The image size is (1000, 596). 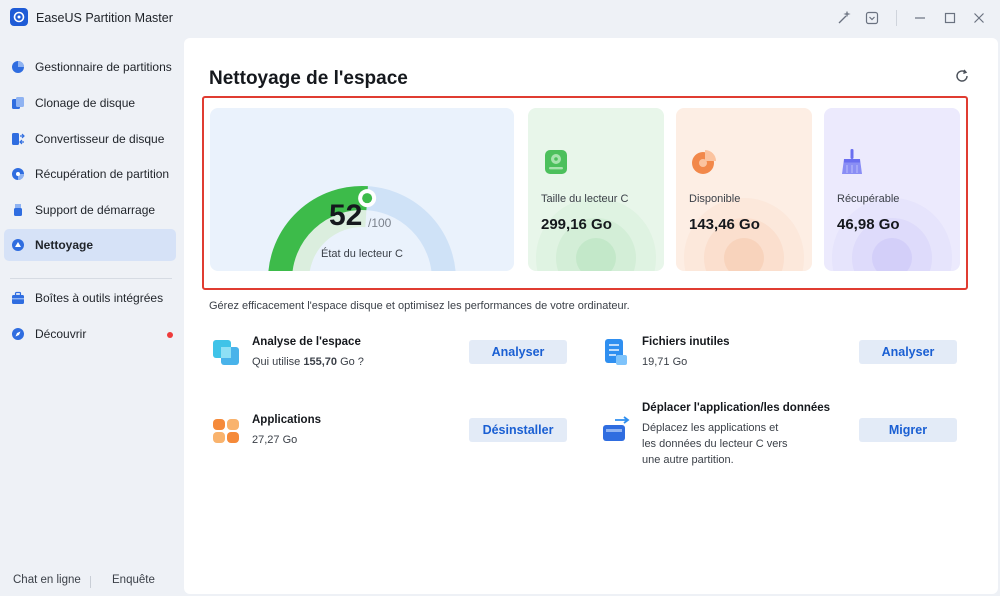 I want to click on recoverable-space-label: Récupérable, so click(x=868, y=199).